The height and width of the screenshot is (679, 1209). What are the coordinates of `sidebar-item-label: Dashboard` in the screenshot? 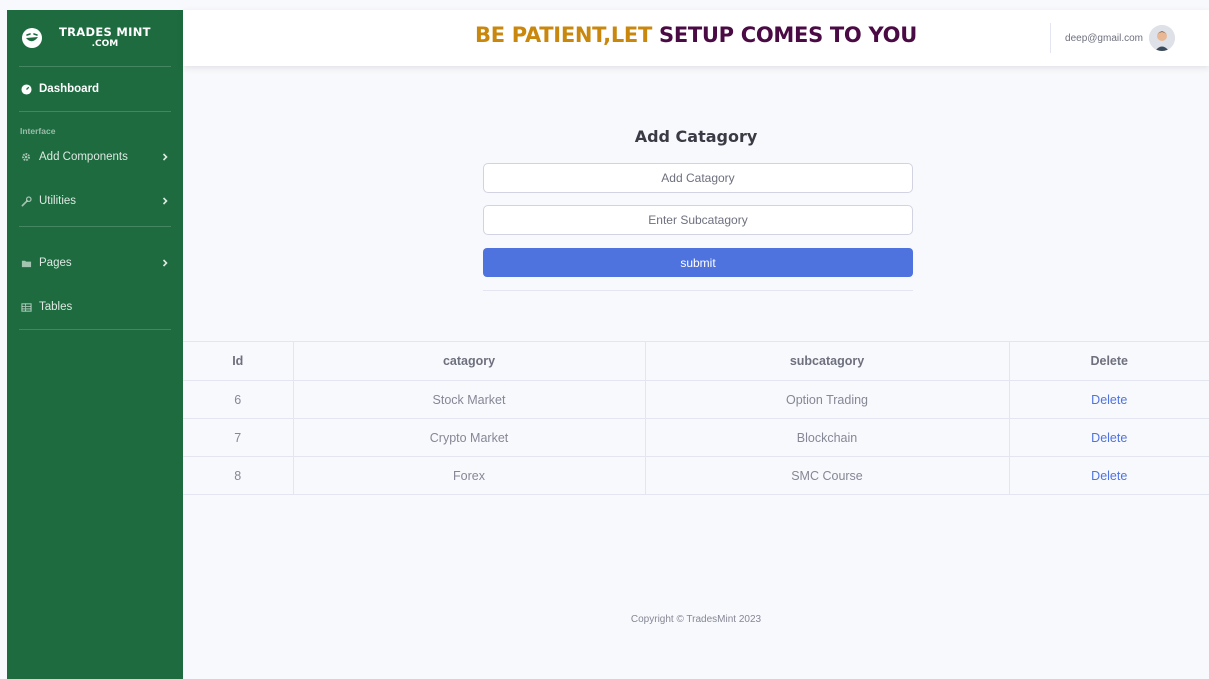 It's located at (69, 89).